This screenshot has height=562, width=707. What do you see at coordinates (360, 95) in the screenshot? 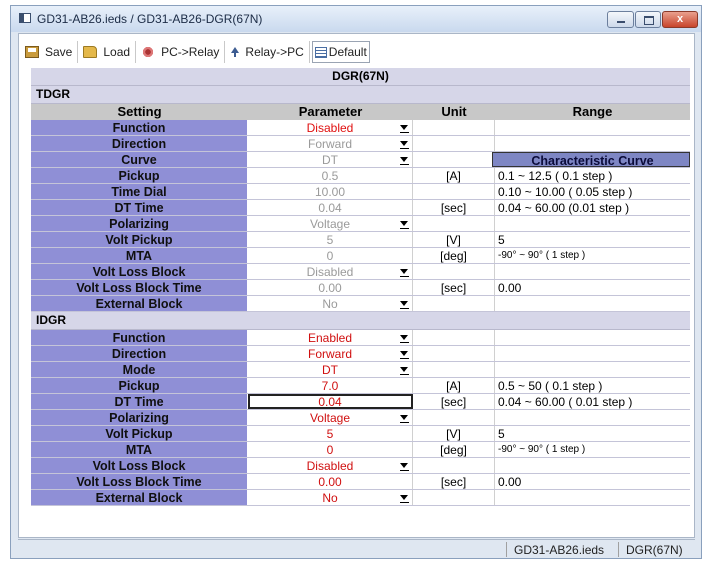
I see `section-header-tdgr: TDGR` at bounding box center [360, 95].